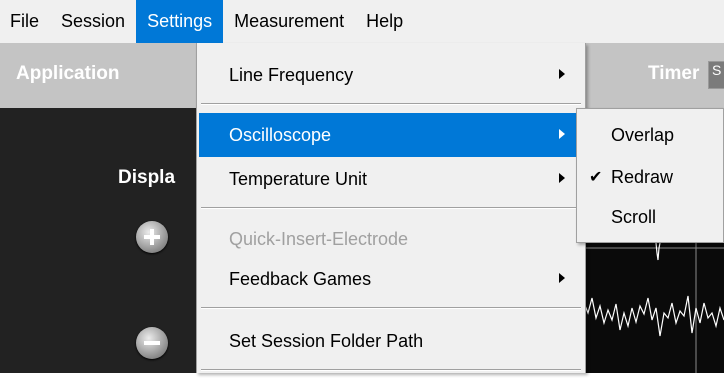 Image resolution: width=724 pixels, height=378 pixels. Describe the element at coordinates (180, 21) in the screenshot. I see `menu-settings: Settings` at that location.